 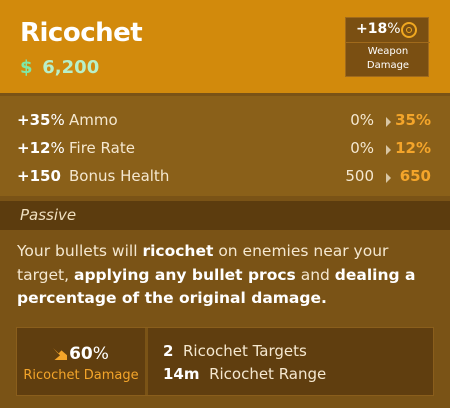 What do you see at coordinates (48, 215) in the screenshot?
I see `passive-label: Passive` at bounding box center [48, 215].